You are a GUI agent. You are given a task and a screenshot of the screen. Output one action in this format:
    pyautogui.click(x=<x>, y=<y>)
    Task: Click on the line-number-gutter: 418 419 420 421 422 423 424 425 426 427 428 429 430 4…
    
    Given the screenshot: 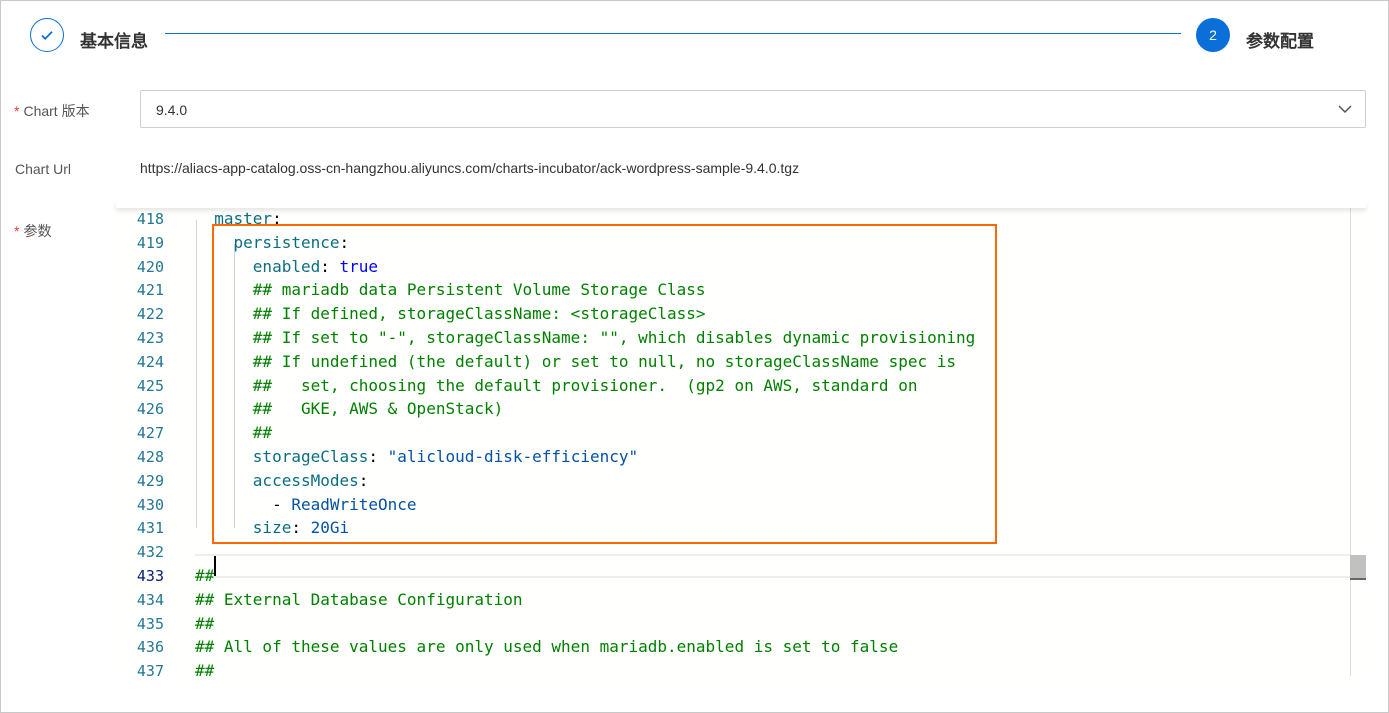 What is the action you would take?
    pyautogui.click(x=140, y=442)
    